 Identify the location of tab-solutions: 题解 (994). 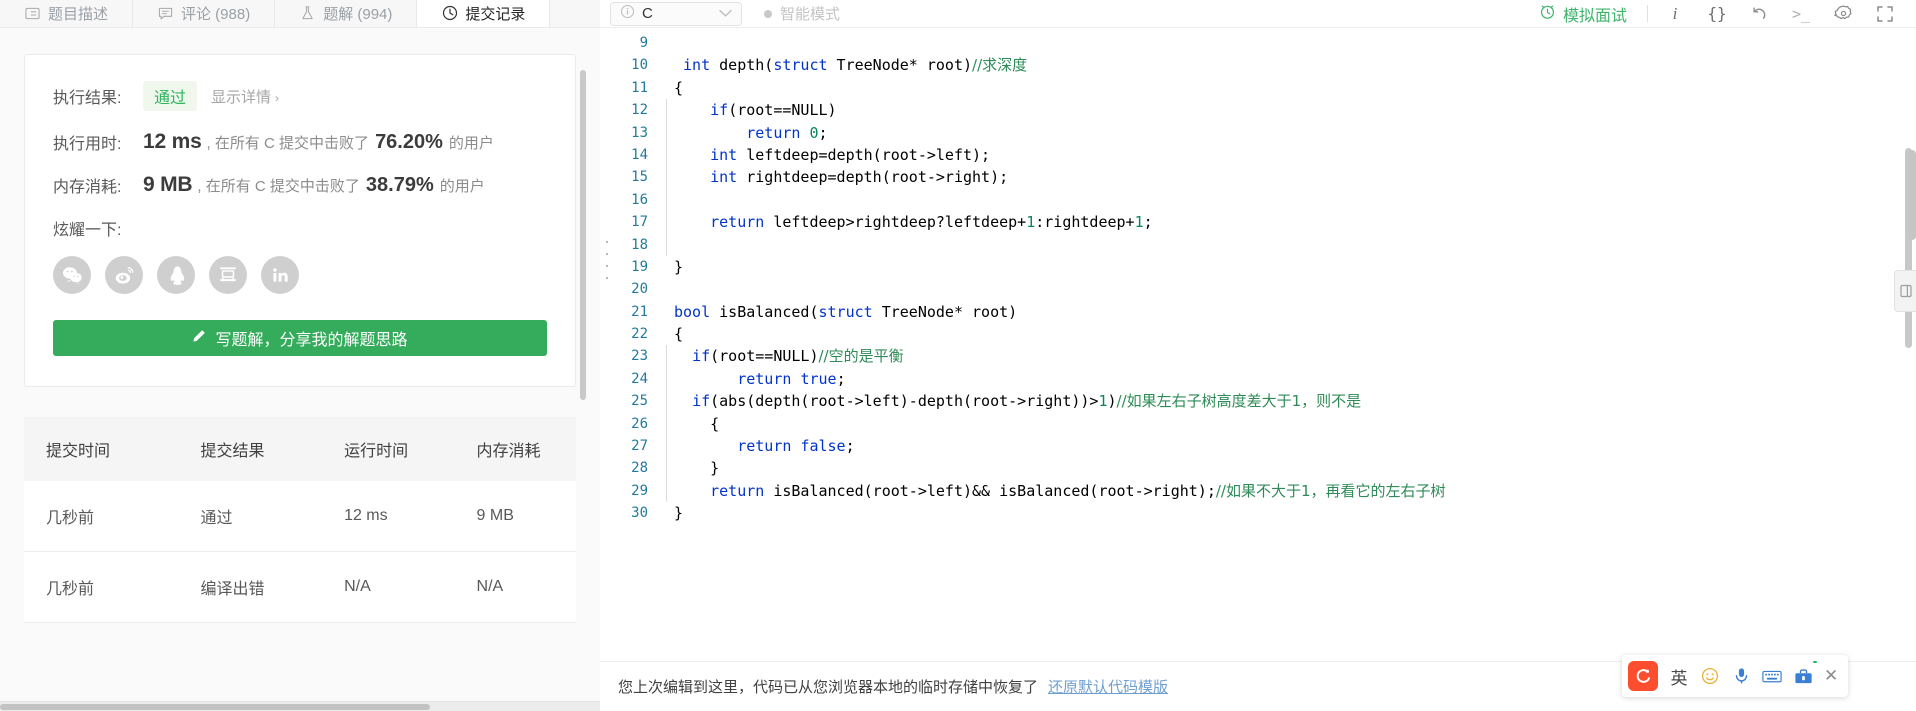
(346, 13).